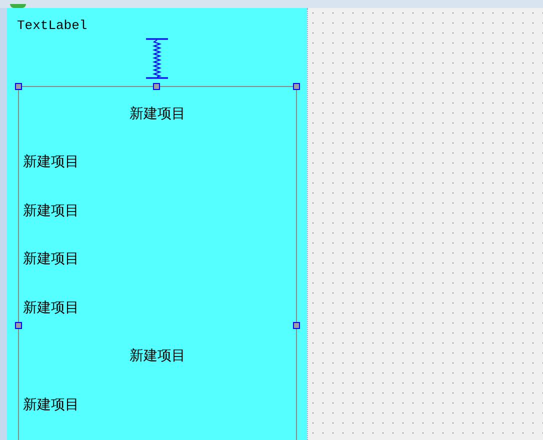 The height and width of the screenshot is (440, 543). I want to click on app-icon, so click(18, 6).